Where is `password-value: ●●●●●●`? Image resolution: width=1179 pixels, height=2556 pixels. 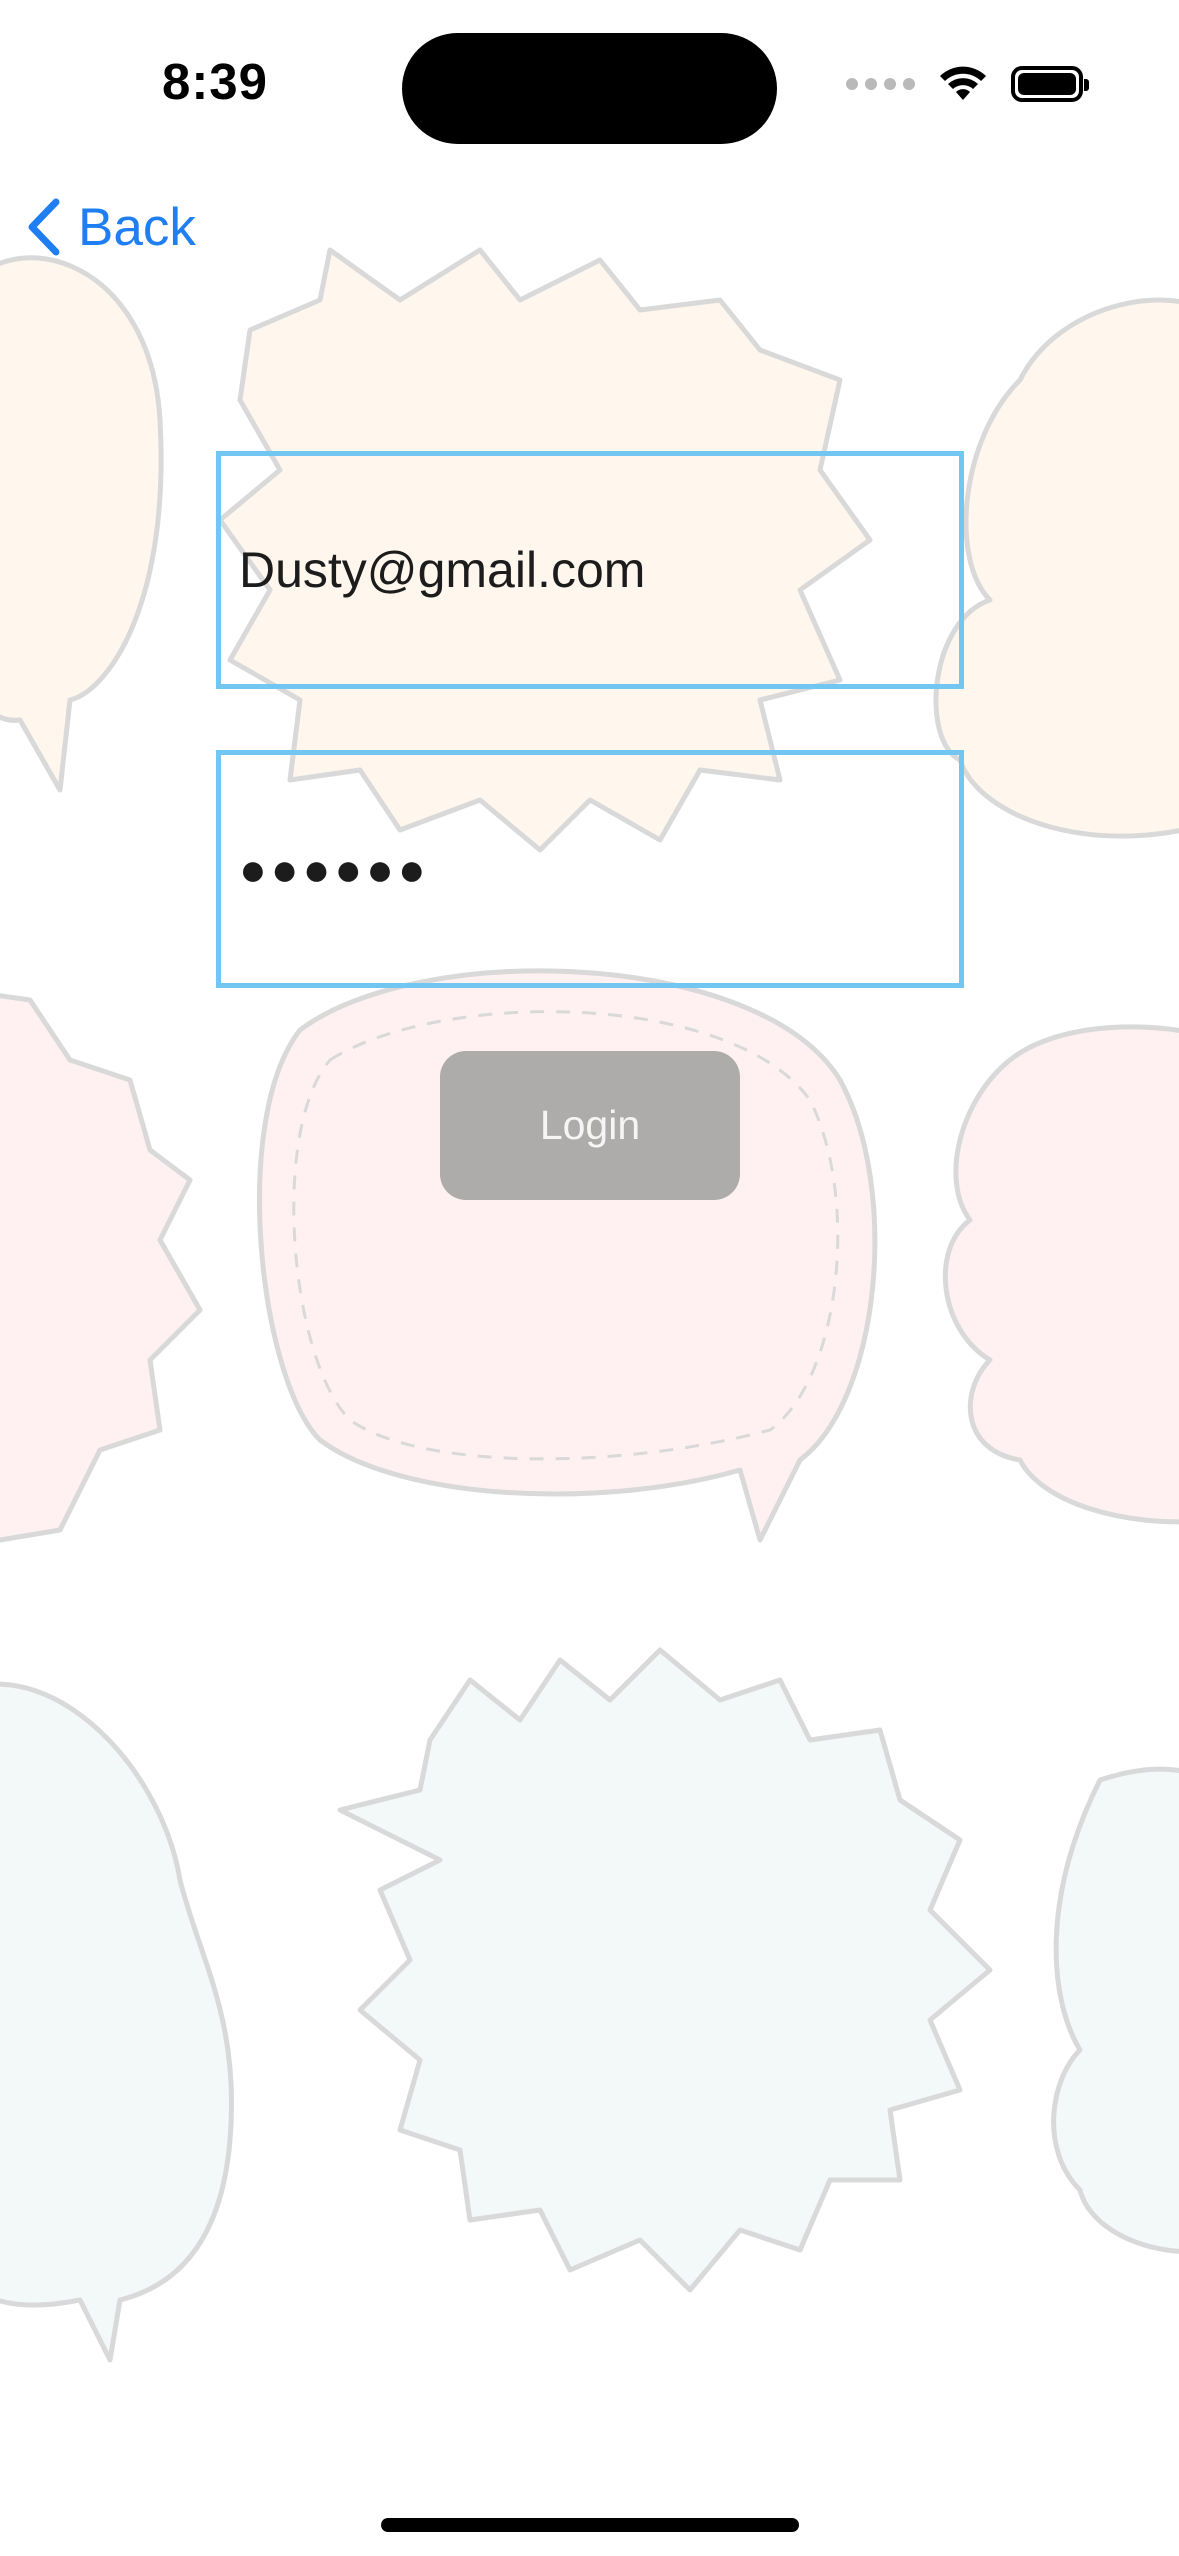 password-value: ●●●●●● is located at coordinates (334, 869).